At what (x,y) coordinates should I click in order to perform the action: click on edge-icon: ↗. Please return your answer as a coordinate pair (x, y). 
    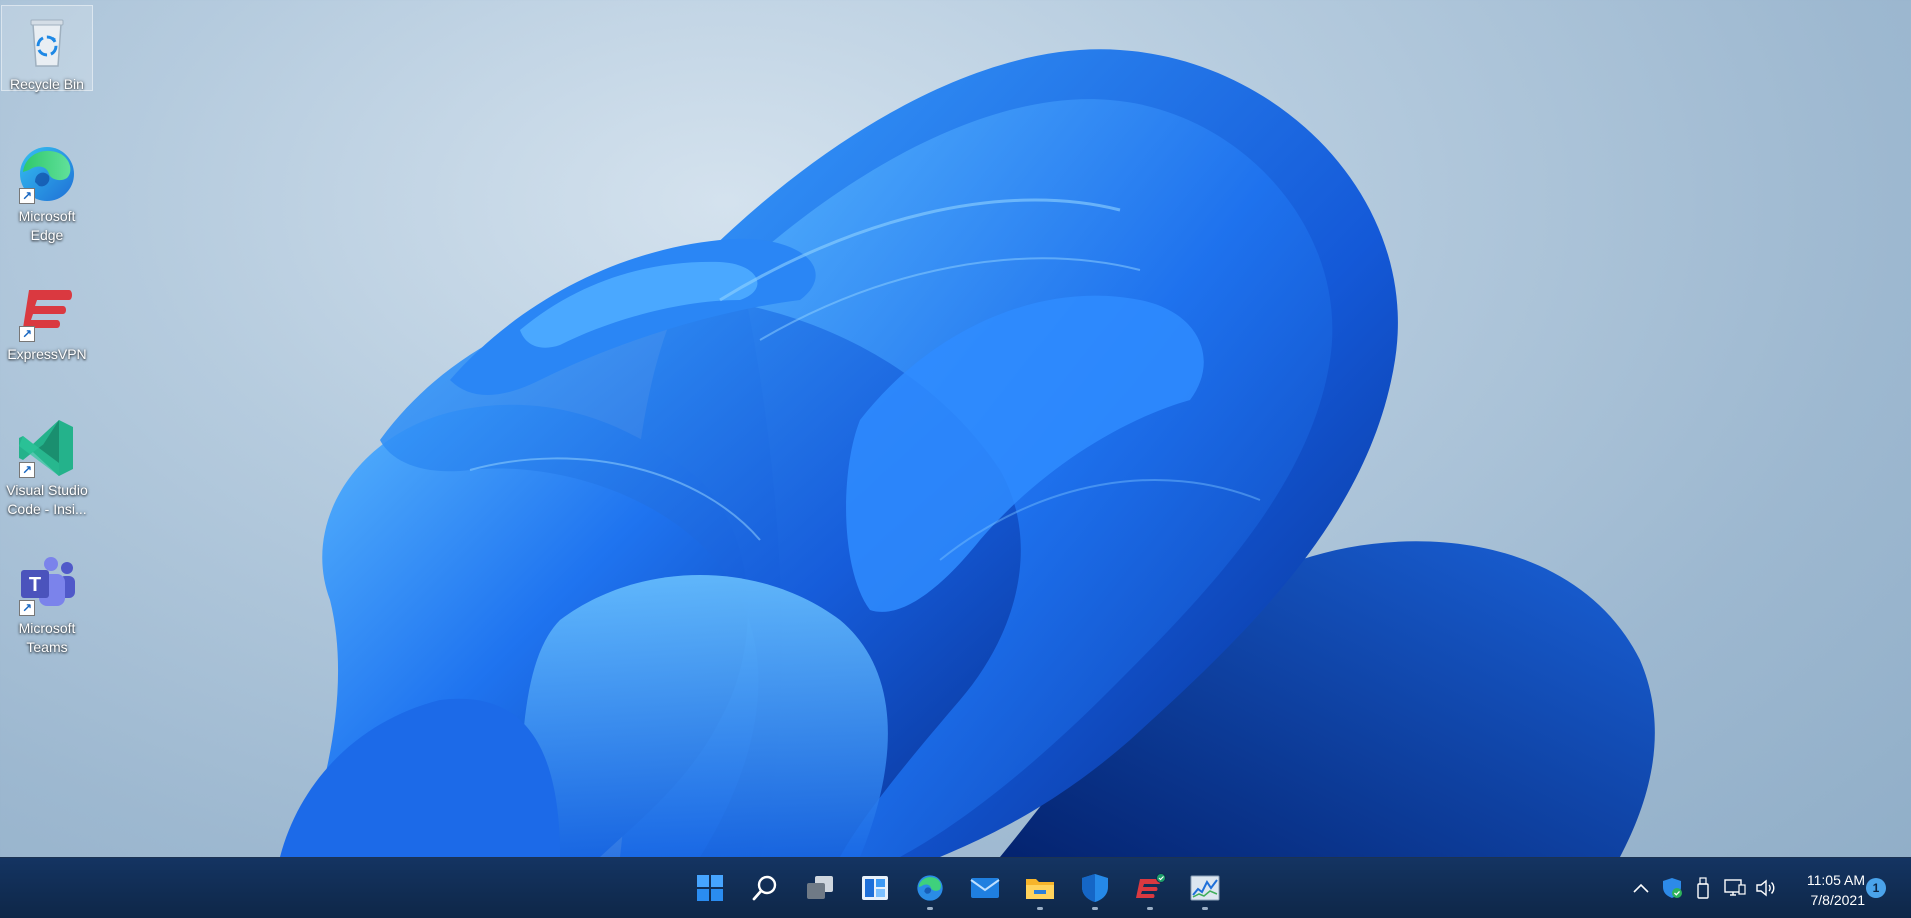
    Looking at the image, I should click on (47, 174).